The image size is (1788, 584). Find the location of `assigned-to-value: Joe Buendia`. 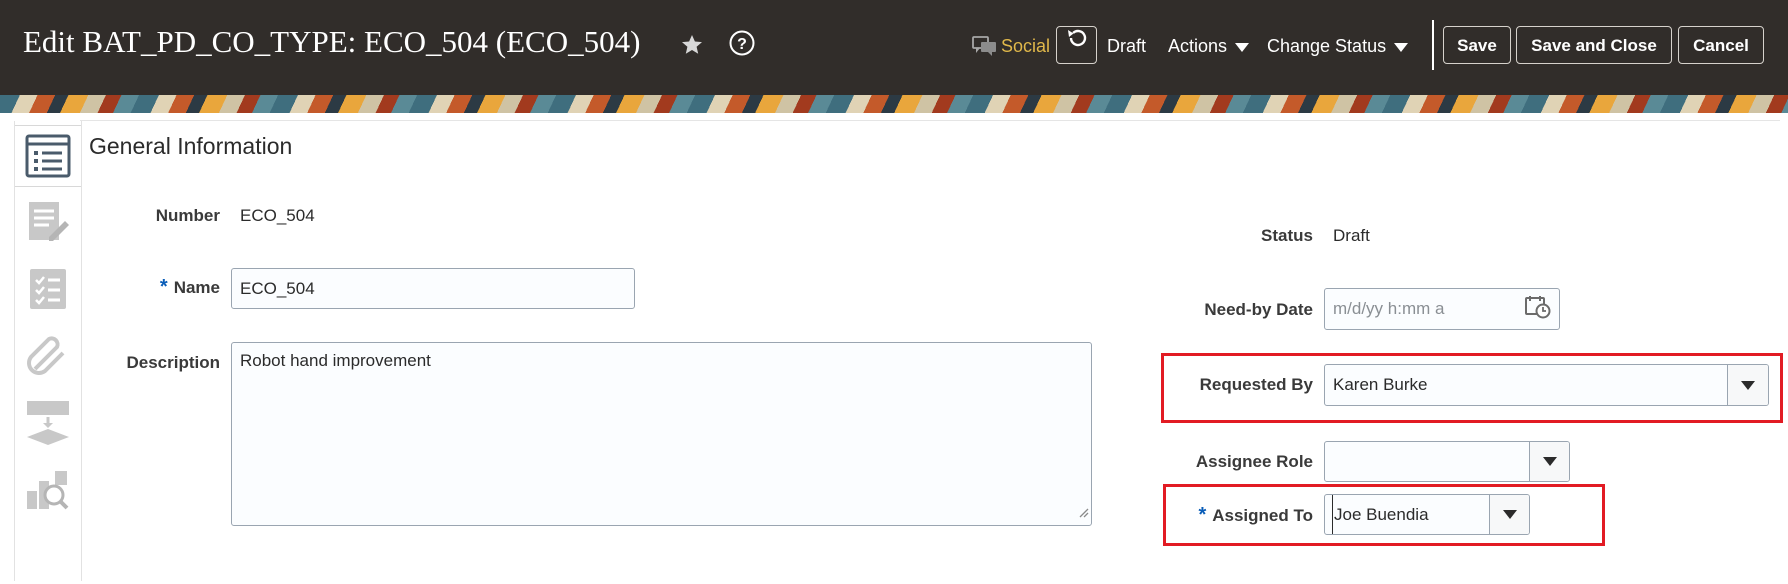

assigned-to-value: Joe Buendia is located at coordinates (1410, 514).